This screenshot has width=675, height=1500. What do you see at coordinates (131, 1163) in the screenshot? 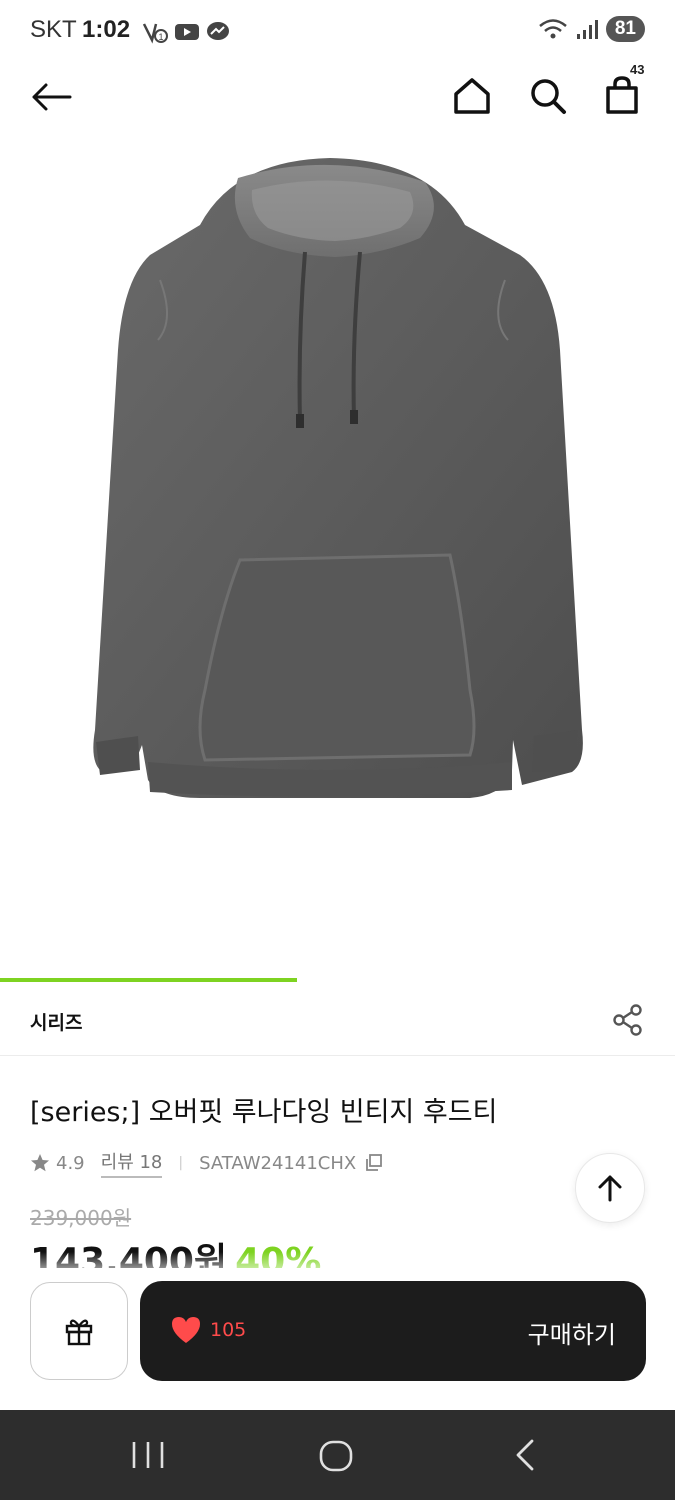
I see `review-link: 리뷰 18` at bounding box center [131, 1163].